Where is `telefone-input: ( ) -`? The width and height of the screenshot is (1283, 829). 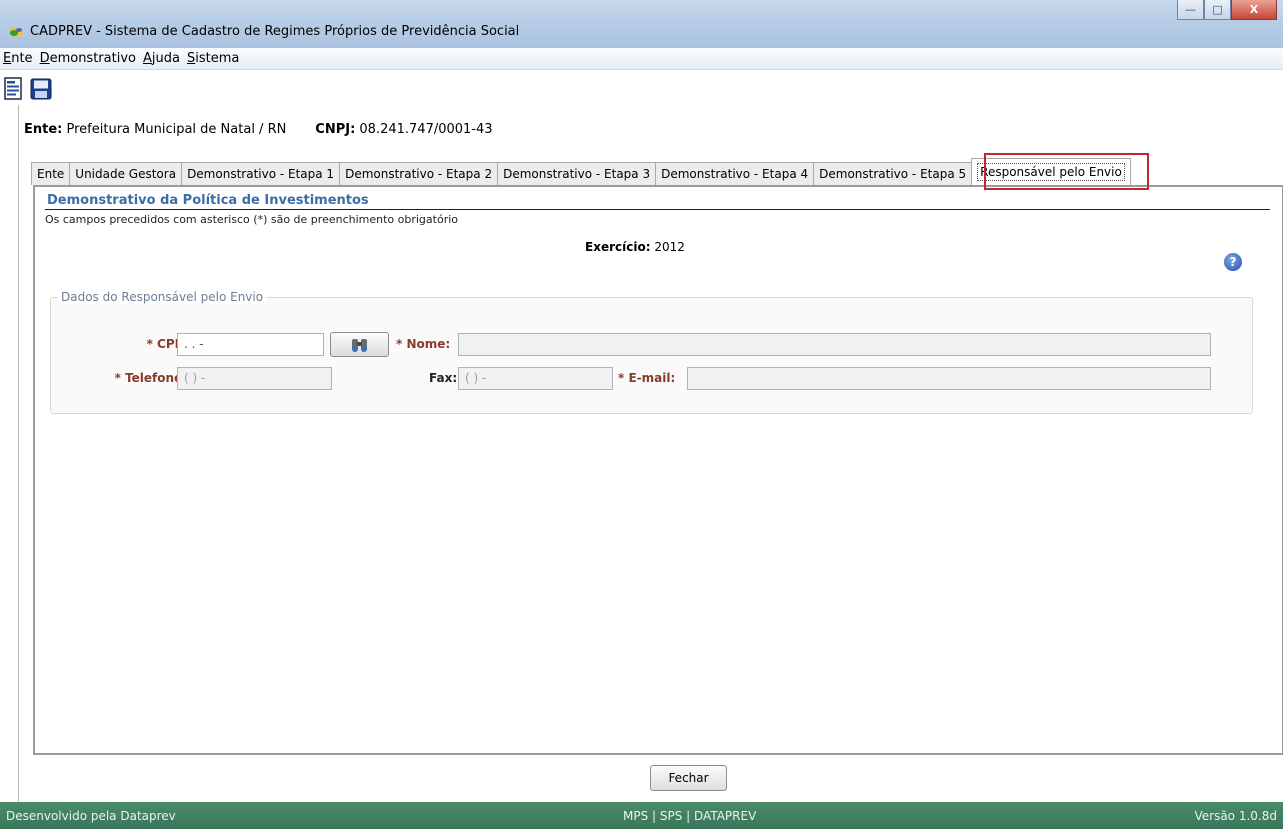 telefone-input: ( ) - is located at coordinates (254, 378).